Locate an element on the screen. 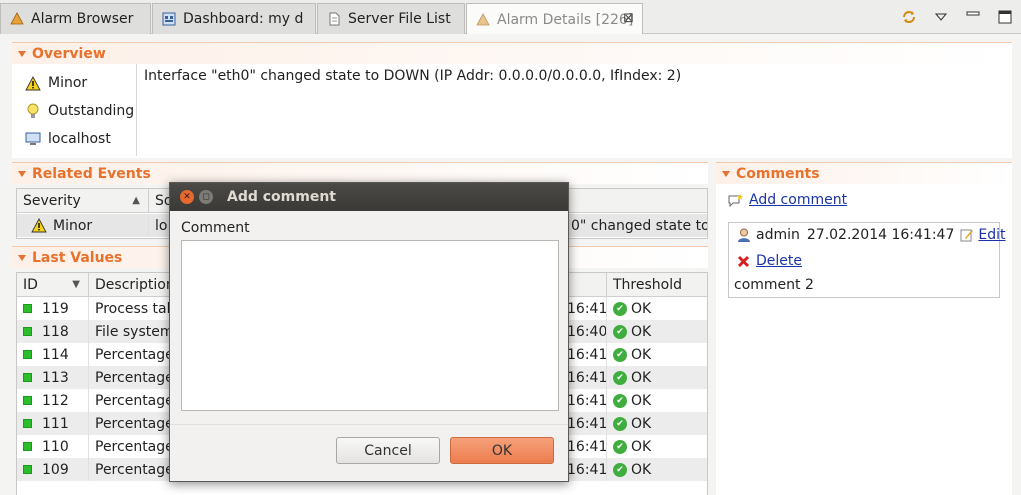 The height and width of the screenshot is (495, 1021). comments-section-header: Comments is located at coordinates (864, 173).